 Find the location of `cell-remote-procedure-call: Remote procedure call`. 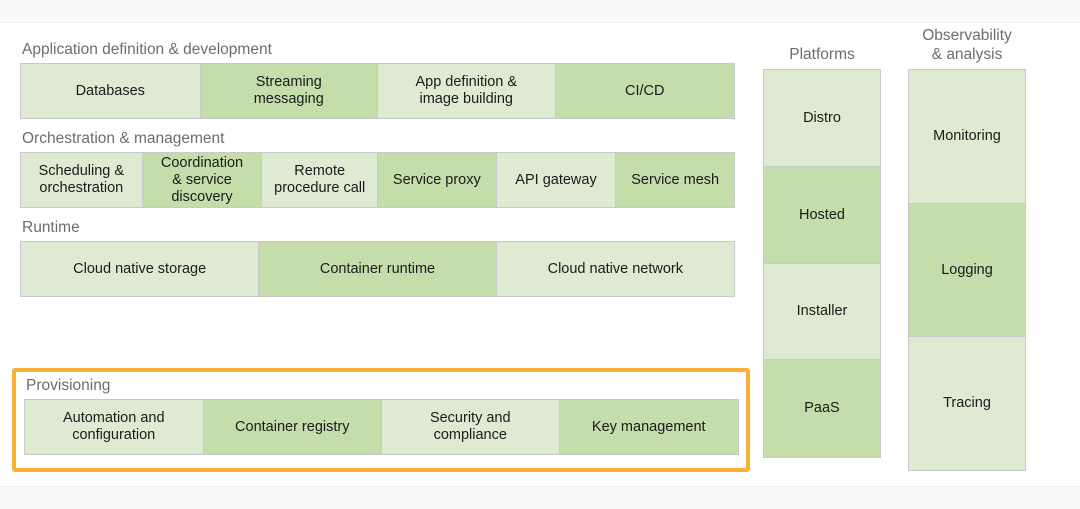

cell-remote-procedure-call: Remote procedure call is located at coordinates (320, 180).